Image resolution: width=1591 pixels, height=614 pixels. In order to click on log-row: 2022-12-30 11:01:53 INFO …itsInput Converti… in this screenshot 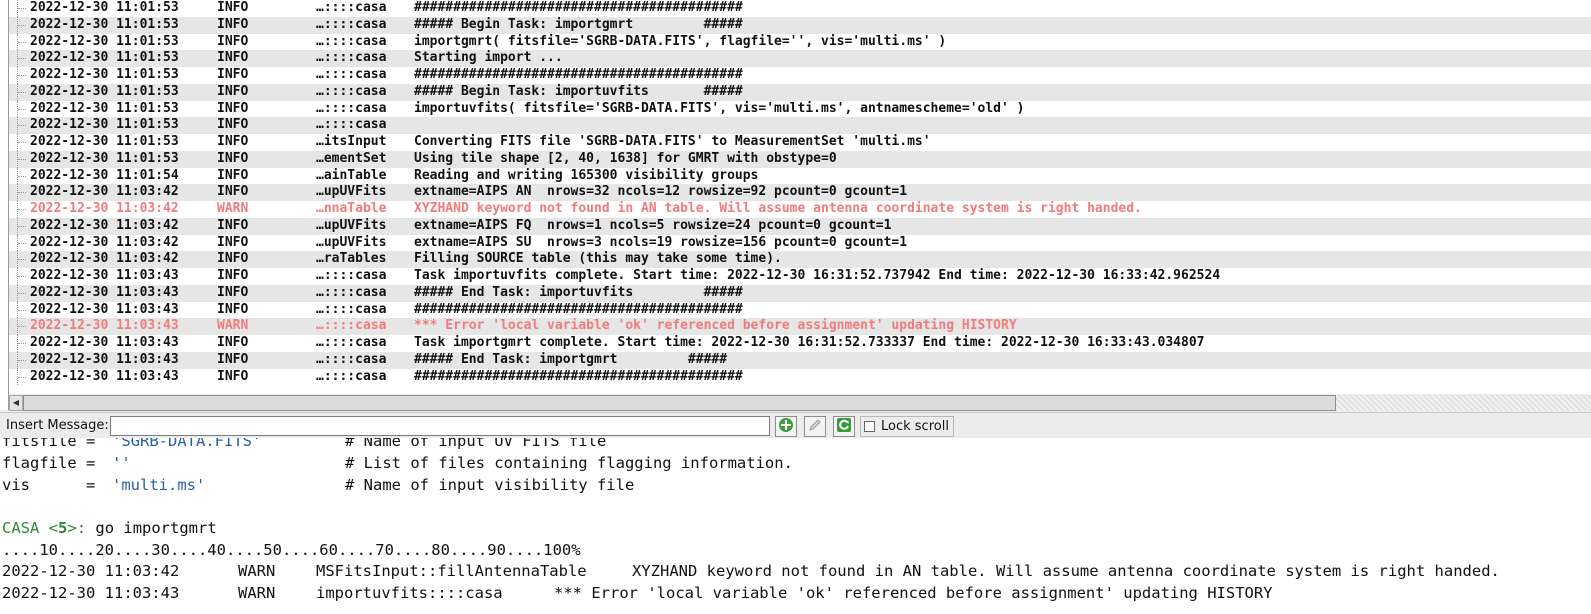, I will do `click(800, 142)`.